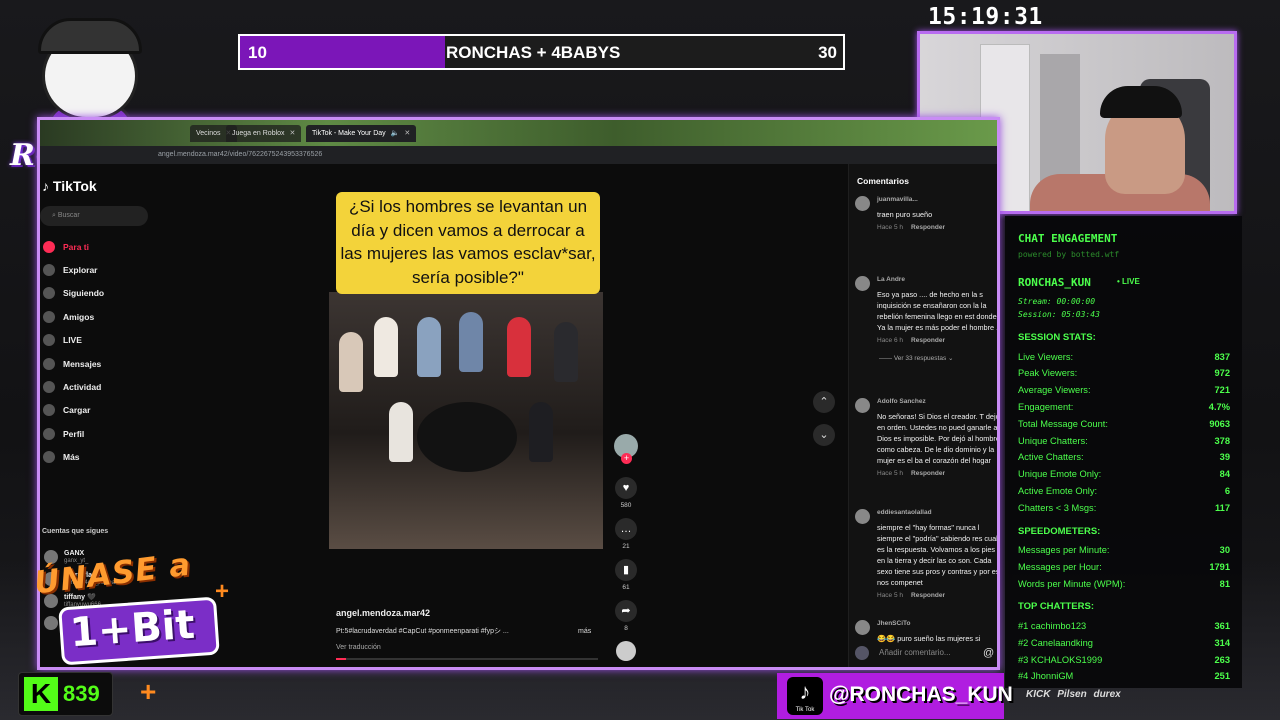 Image resolution: width=1280 pixels, height=720 pixels. What do you see at coordinates (1124, 567) in the screenshot?
I see `speedometer: Messages per Hour: 1791` at bounding box center [1124, 567].